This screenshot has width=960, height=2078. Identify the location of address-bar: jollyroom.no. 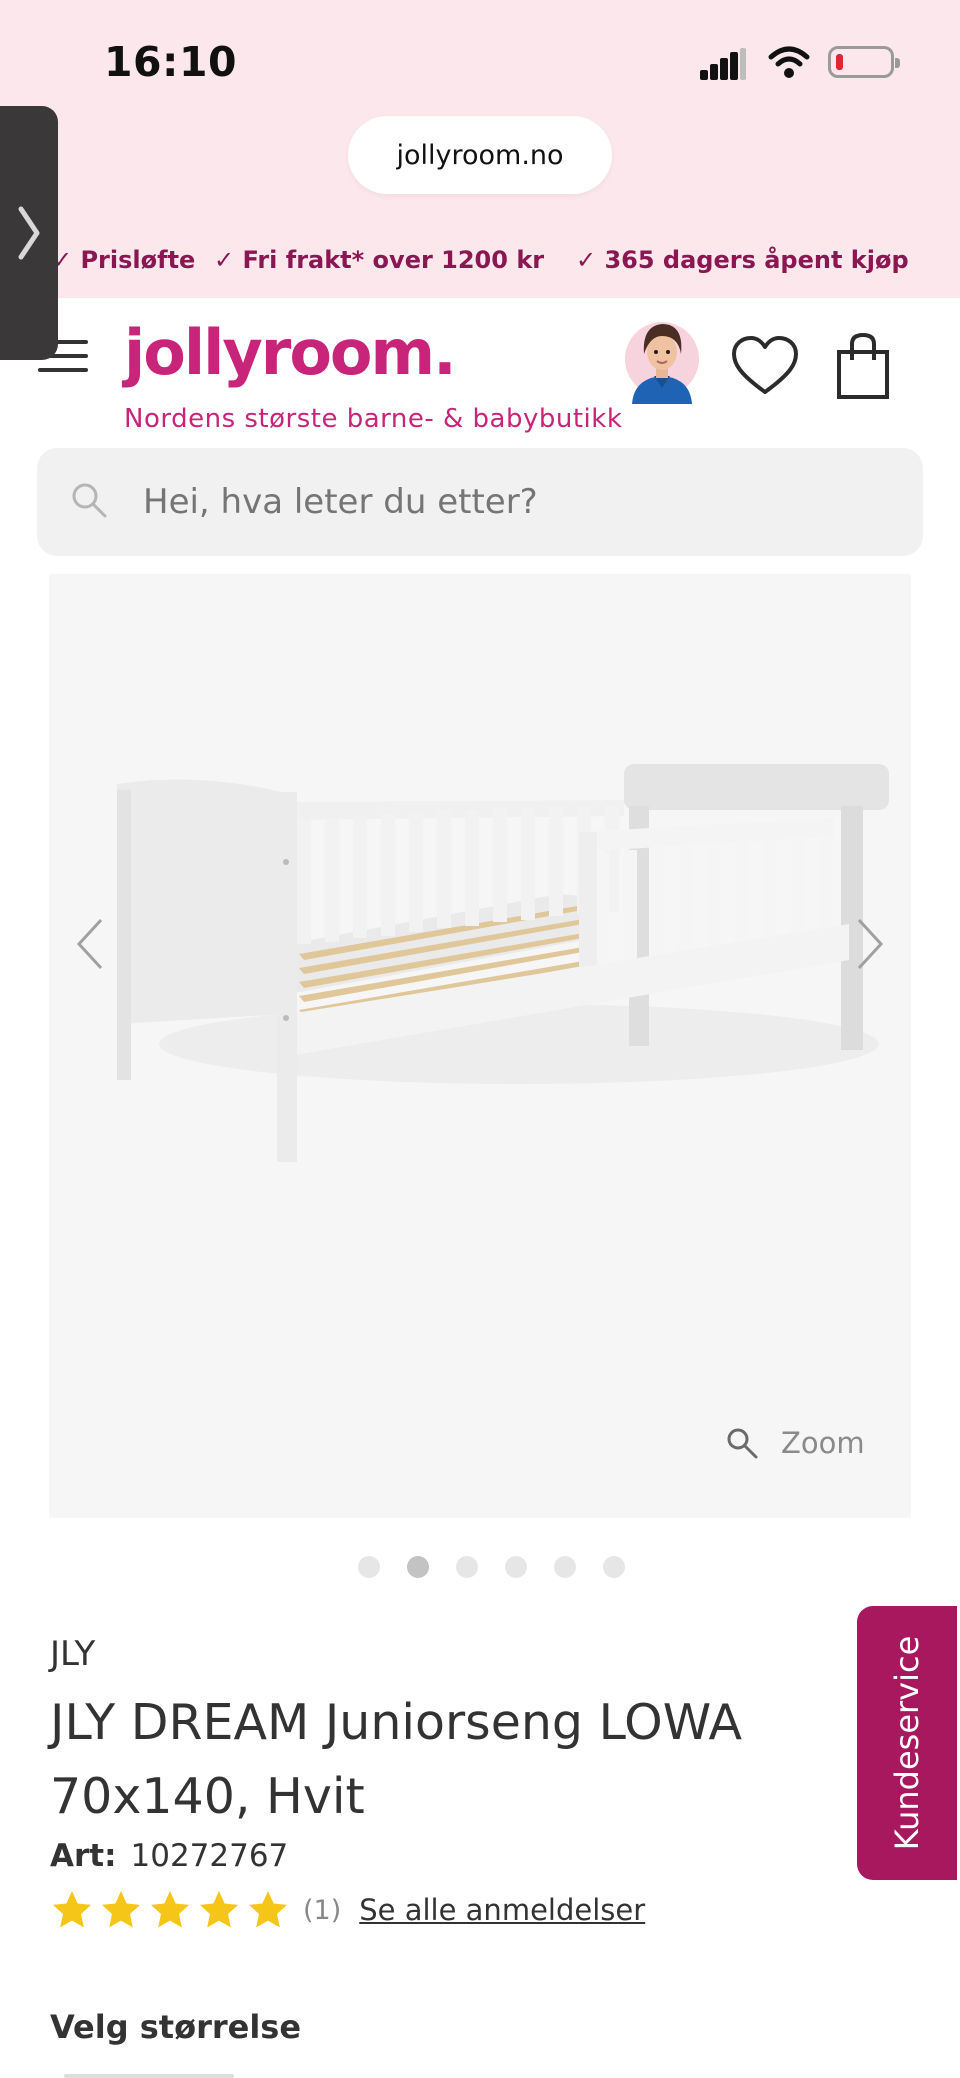
(480, 155).